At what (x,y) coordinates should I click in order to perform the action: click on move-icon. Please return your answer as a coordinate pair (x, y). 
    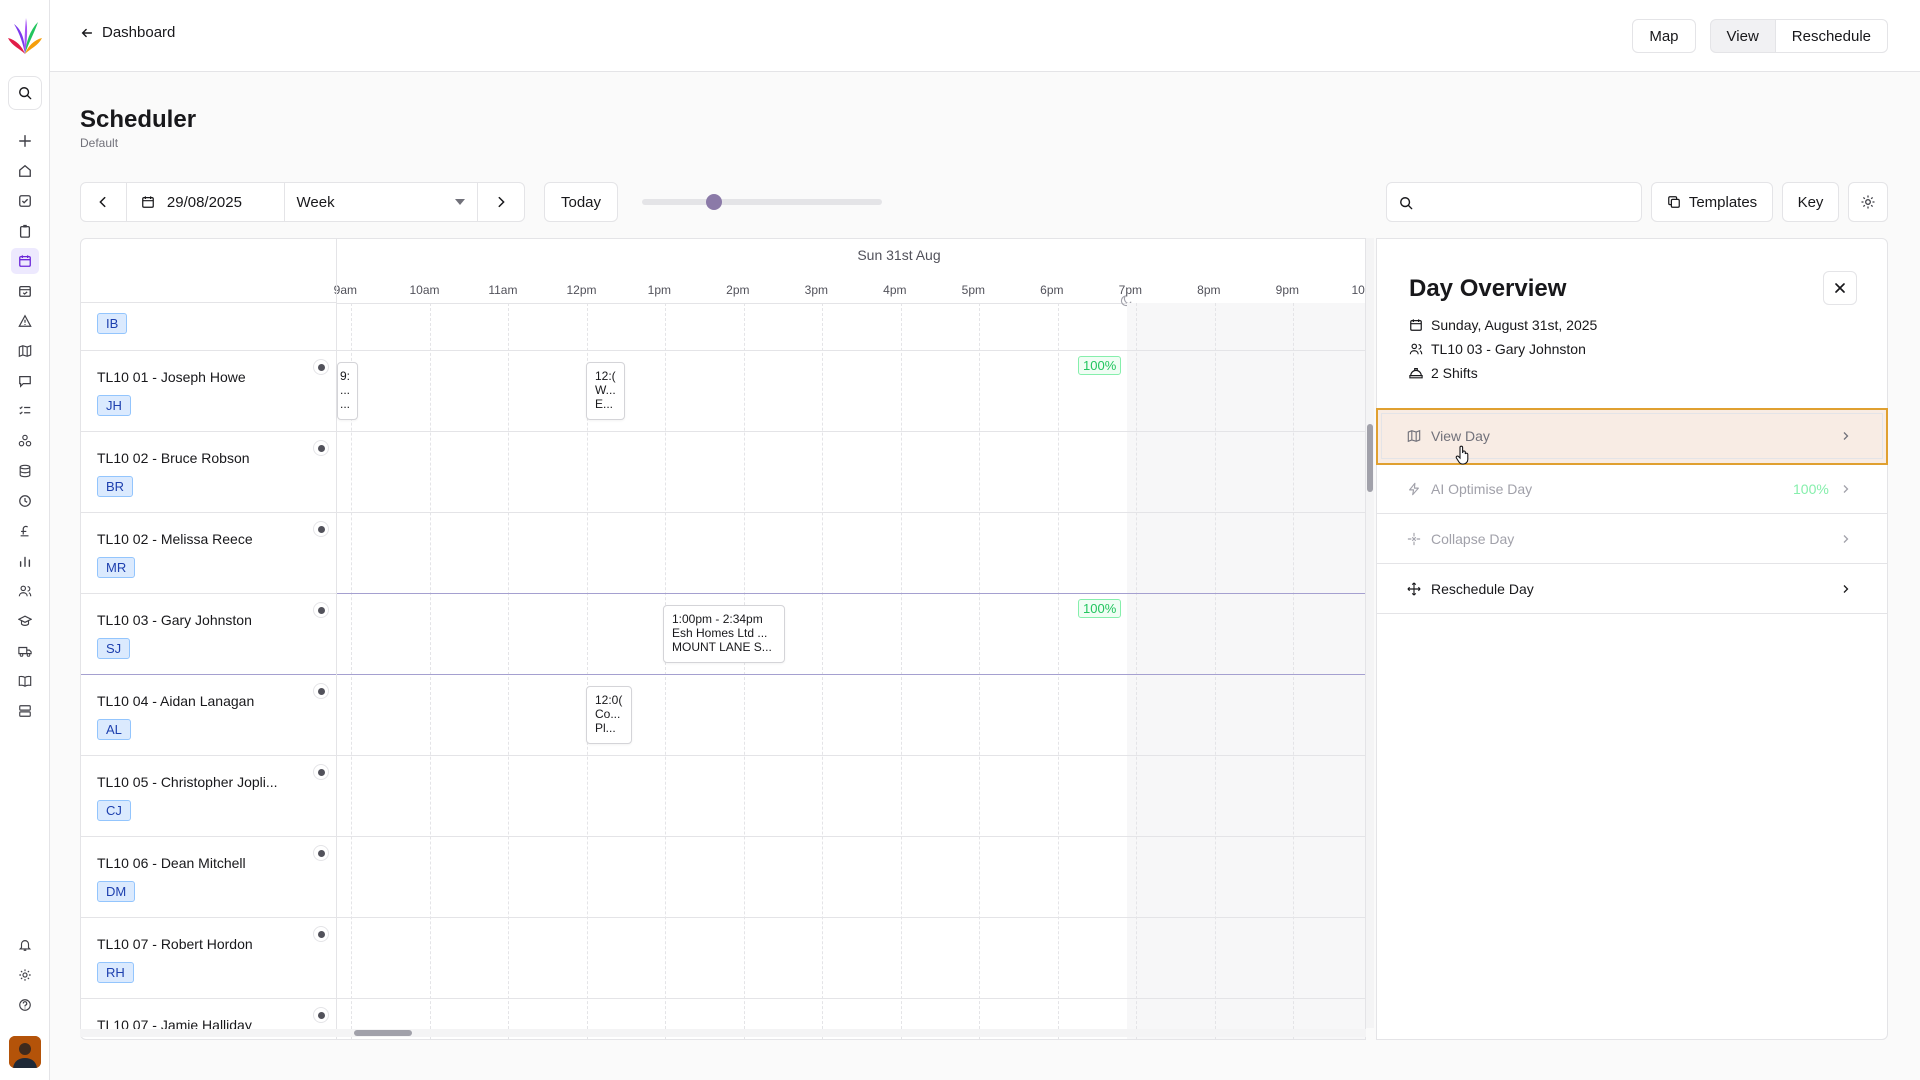
    Looking at the image, I should click on (1414, 588).